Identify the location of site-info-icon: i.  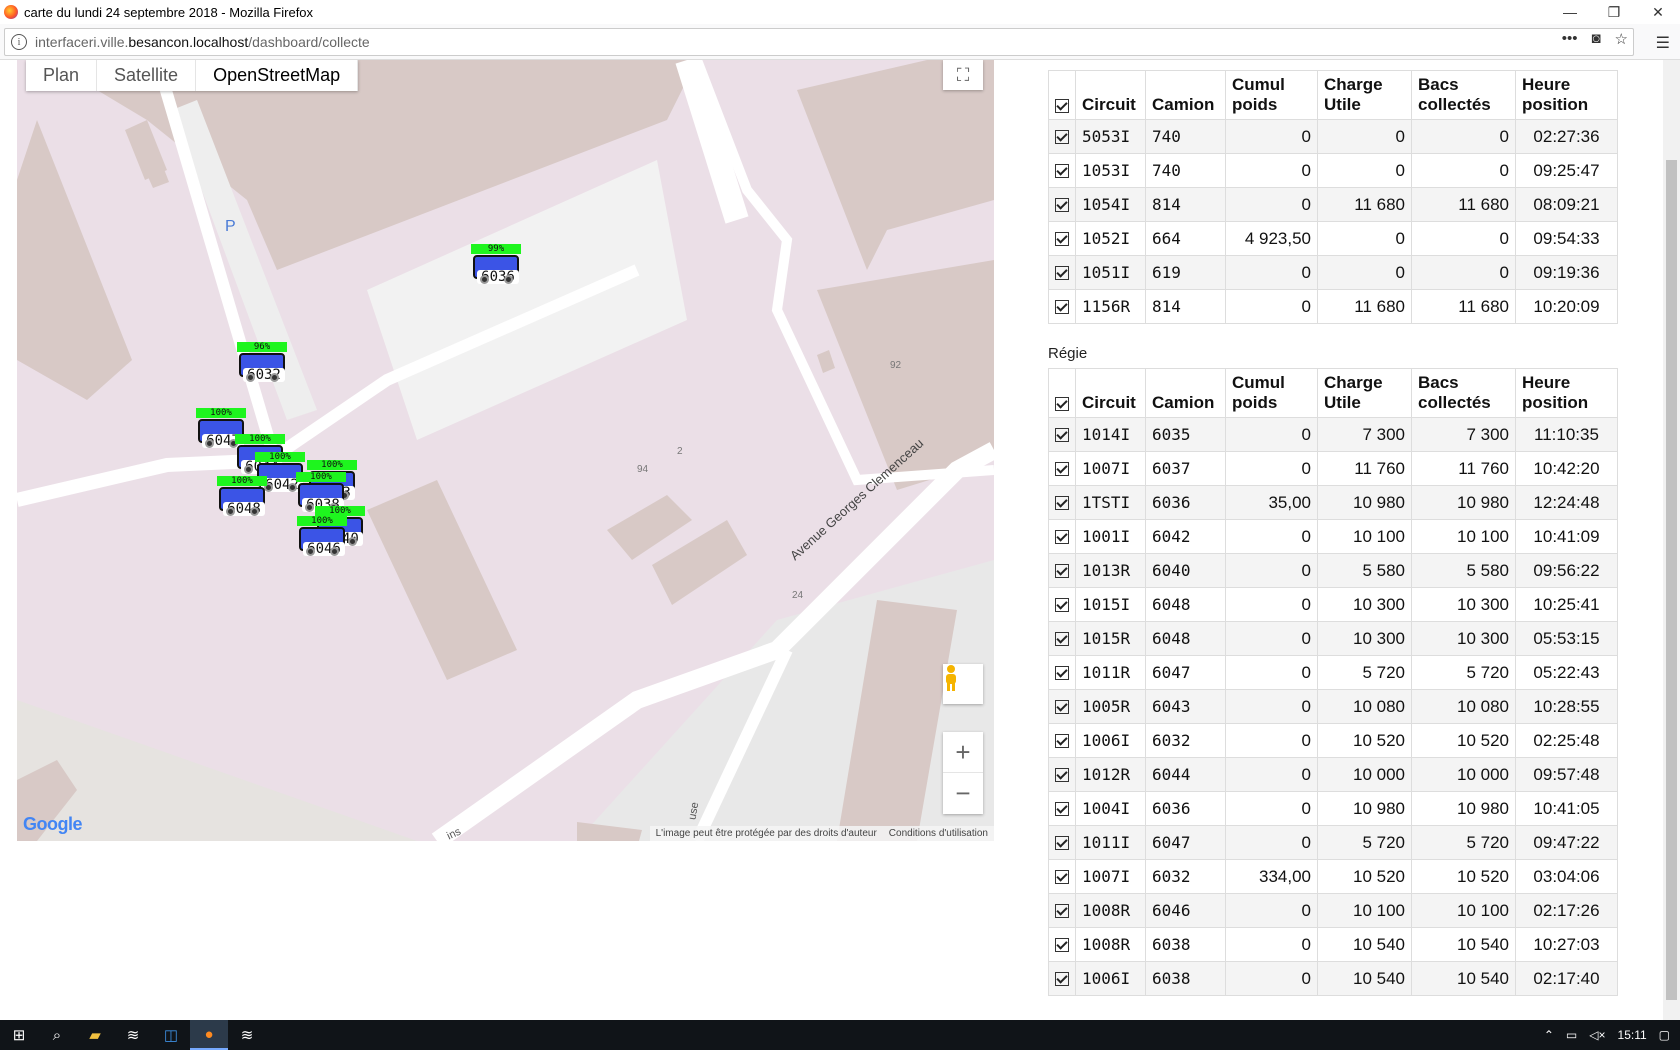
(19, 42).